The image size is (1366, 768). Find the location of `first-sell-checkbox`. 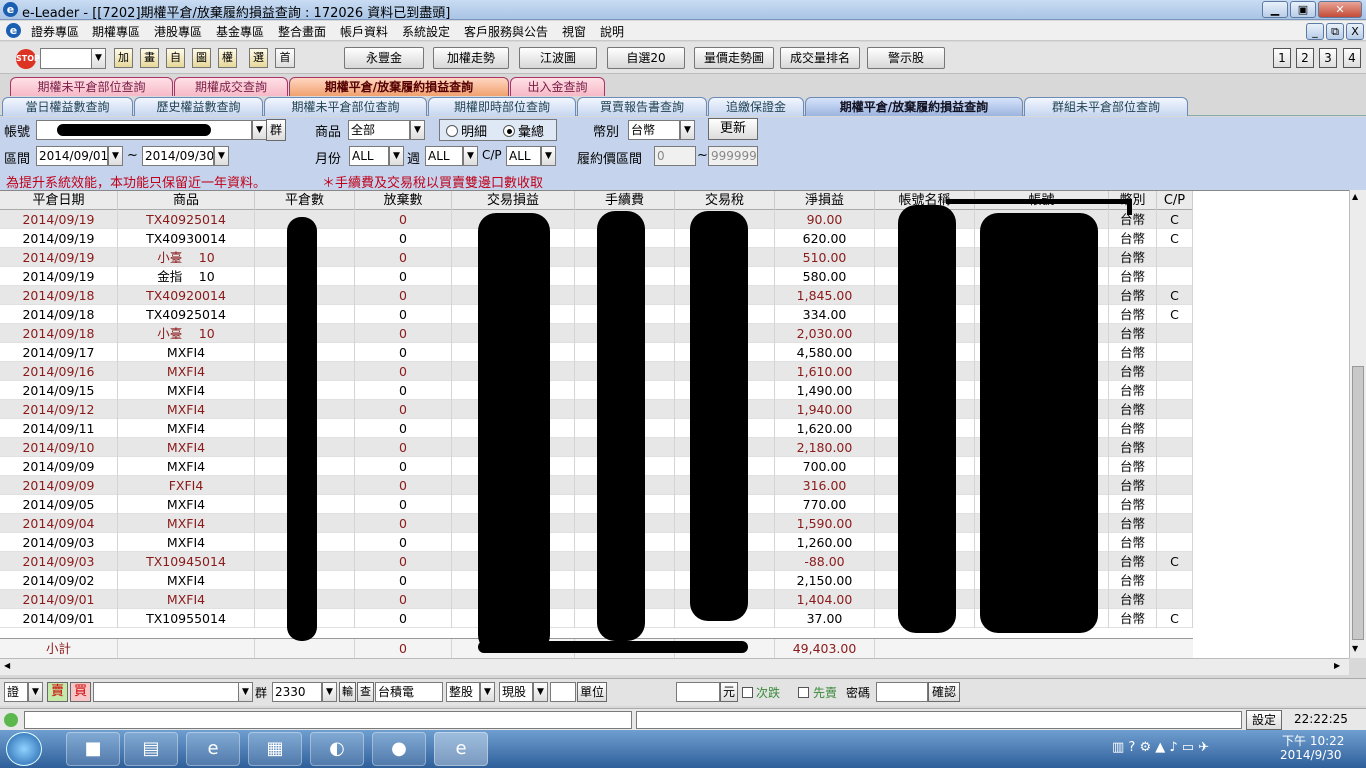

first-sell-checkbox is located at coordinates (803, 692).